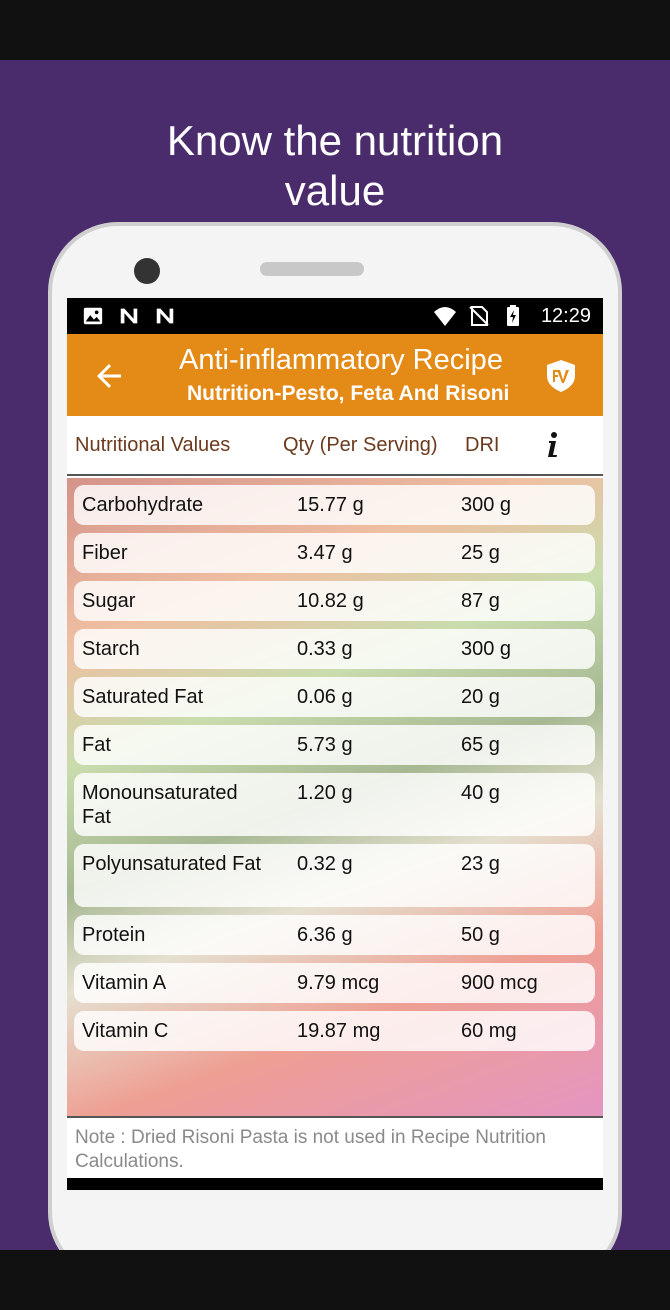 This screenshot has height=1310, width=670. Describe the element at coordinates (335, 190) in the screenshot. I see `headline-line-2: value` at that location.